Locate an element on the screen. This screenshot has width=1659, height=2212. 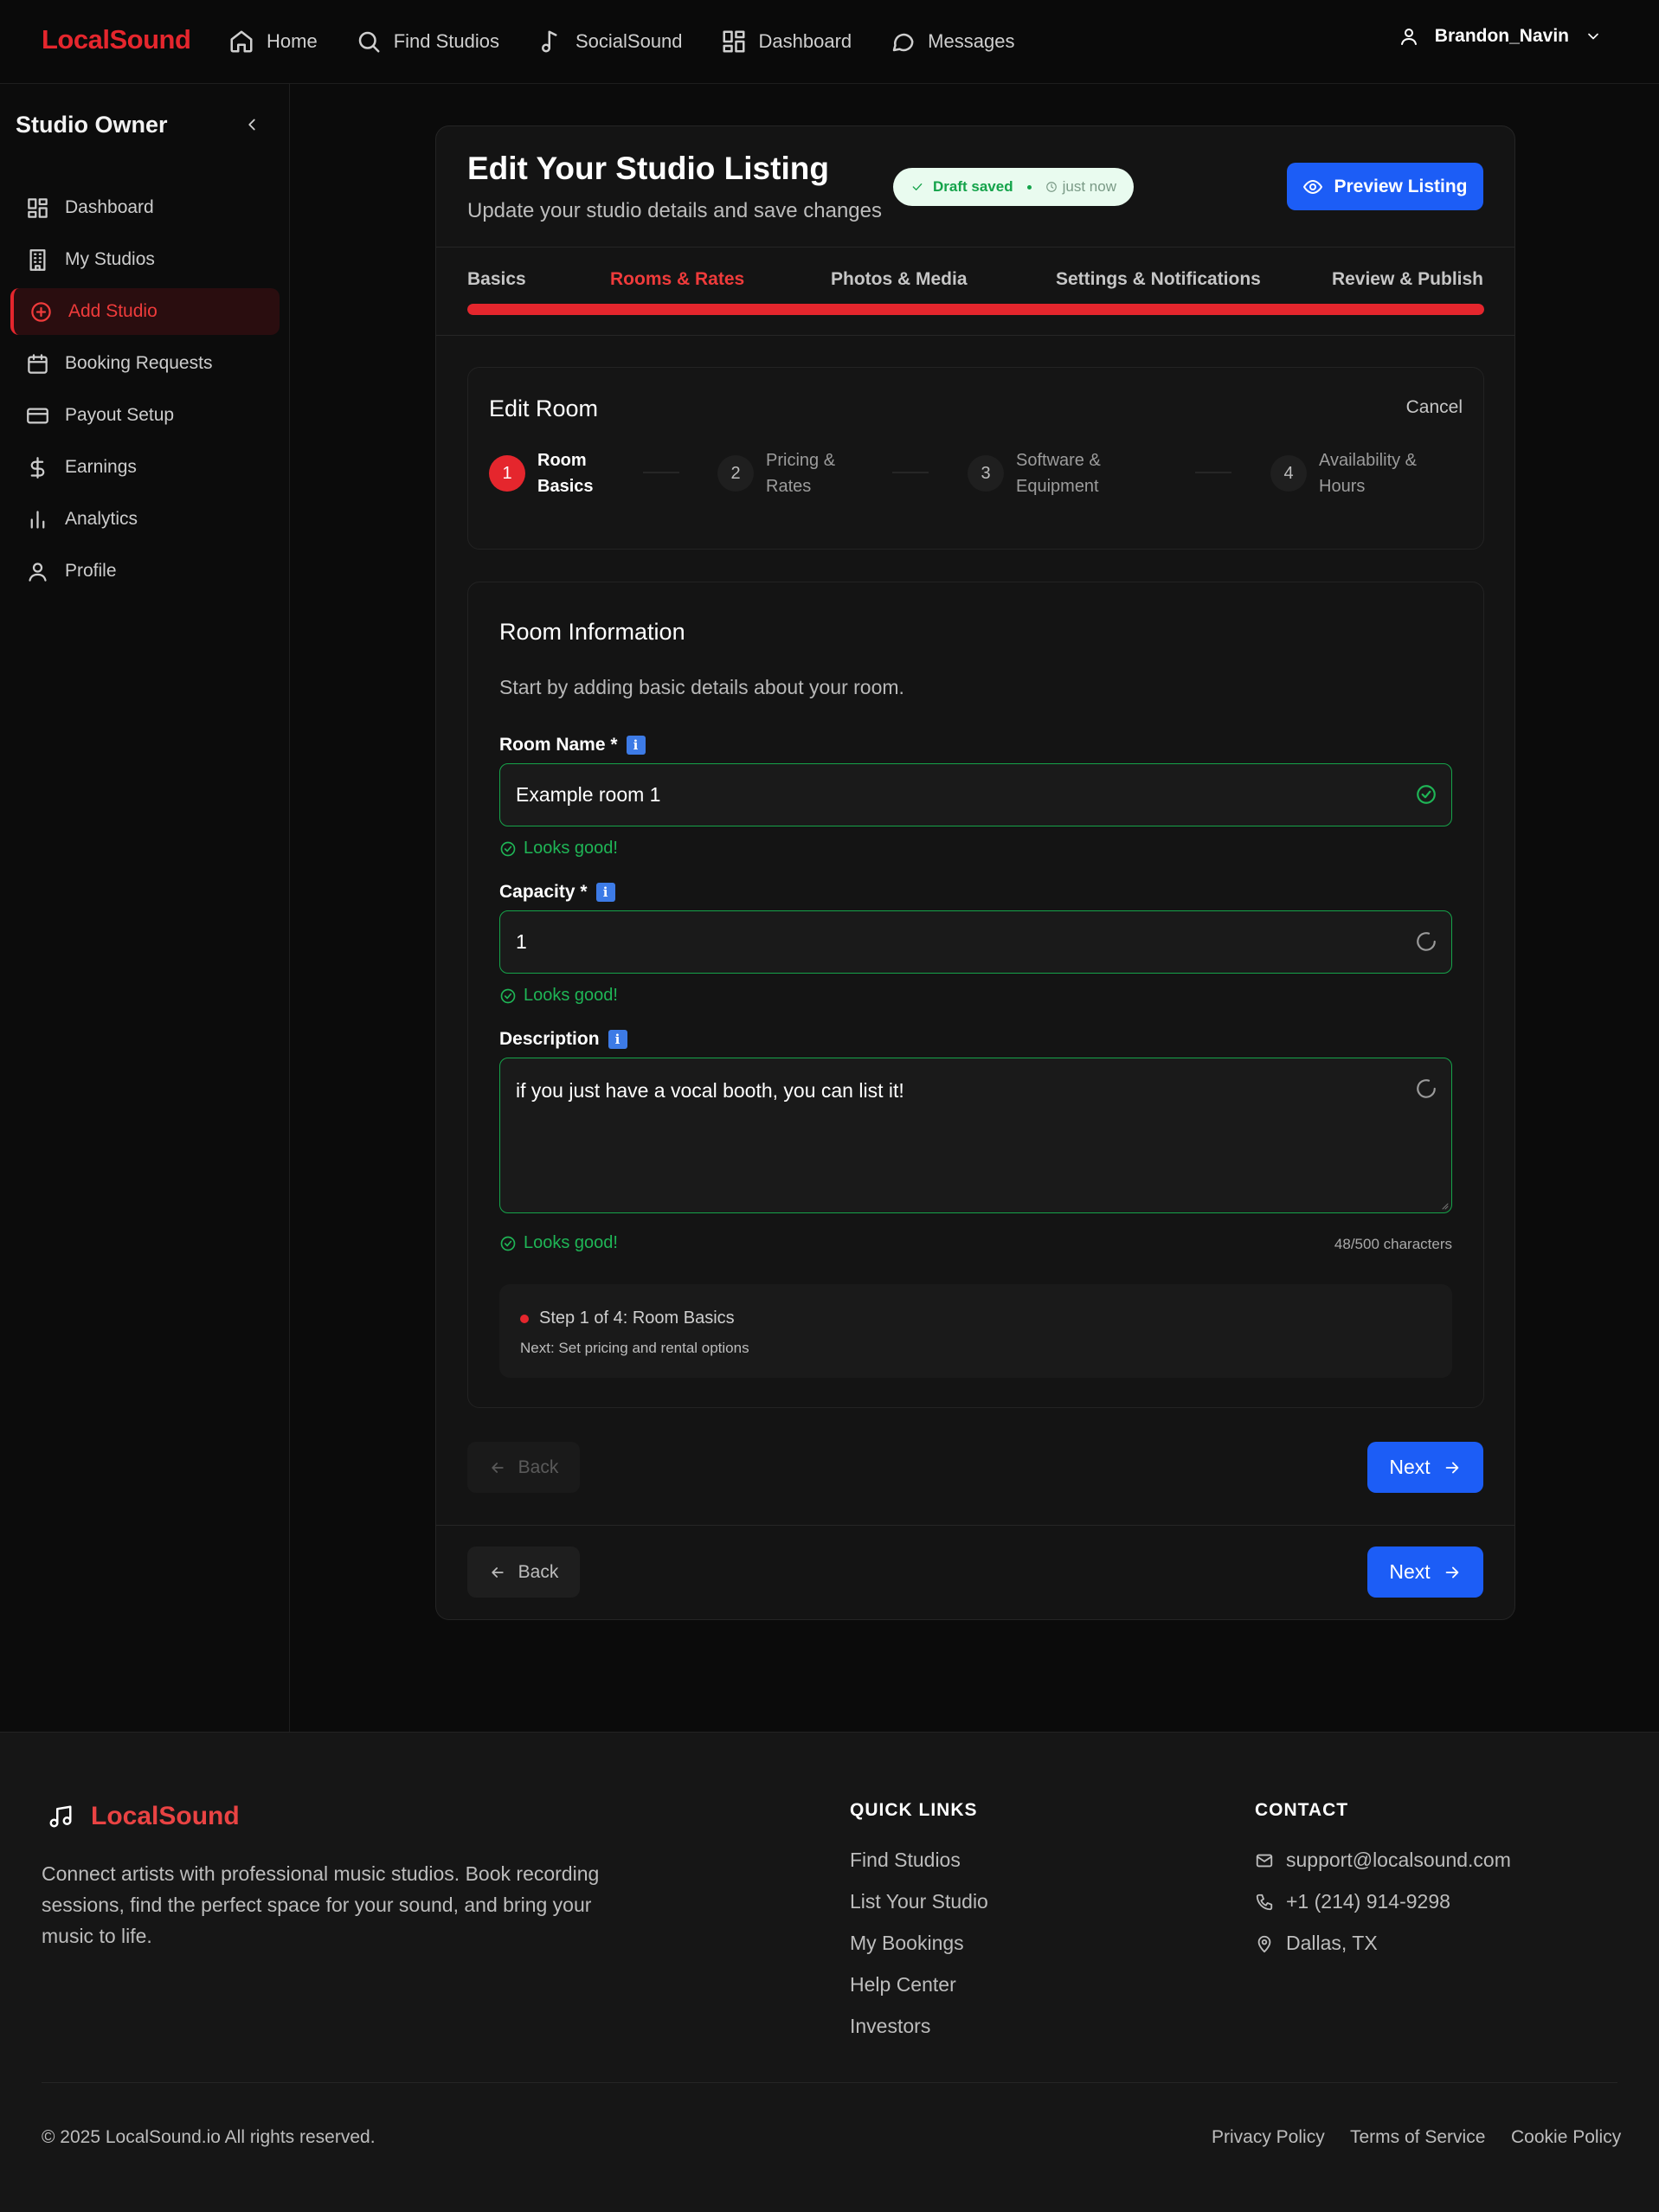
step-number: 4 is located at coordinates (1288, 473).